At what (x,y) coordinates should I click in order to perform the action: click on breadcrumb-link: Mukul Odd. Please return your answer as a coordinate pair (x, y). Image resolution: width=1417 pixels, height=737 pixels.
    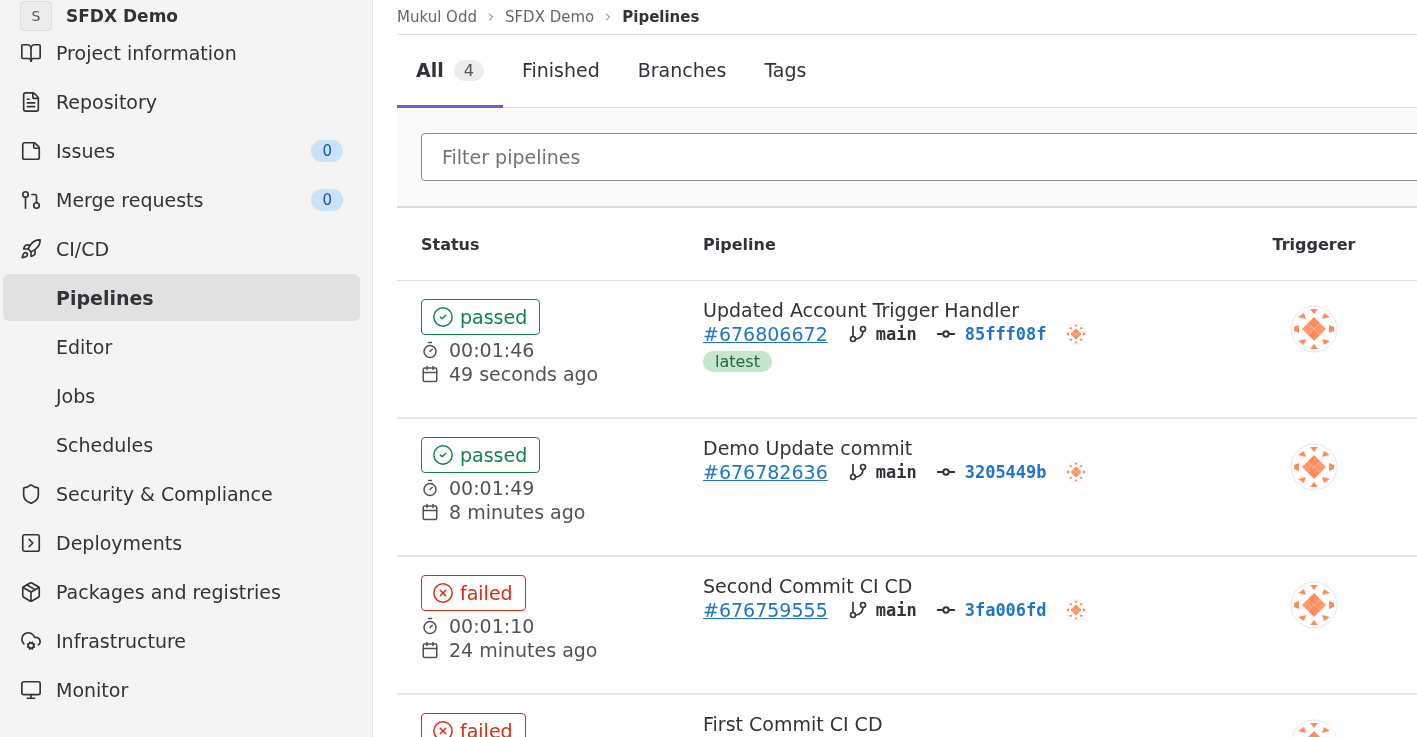
    Looking at the image, I should click on (437, 17).